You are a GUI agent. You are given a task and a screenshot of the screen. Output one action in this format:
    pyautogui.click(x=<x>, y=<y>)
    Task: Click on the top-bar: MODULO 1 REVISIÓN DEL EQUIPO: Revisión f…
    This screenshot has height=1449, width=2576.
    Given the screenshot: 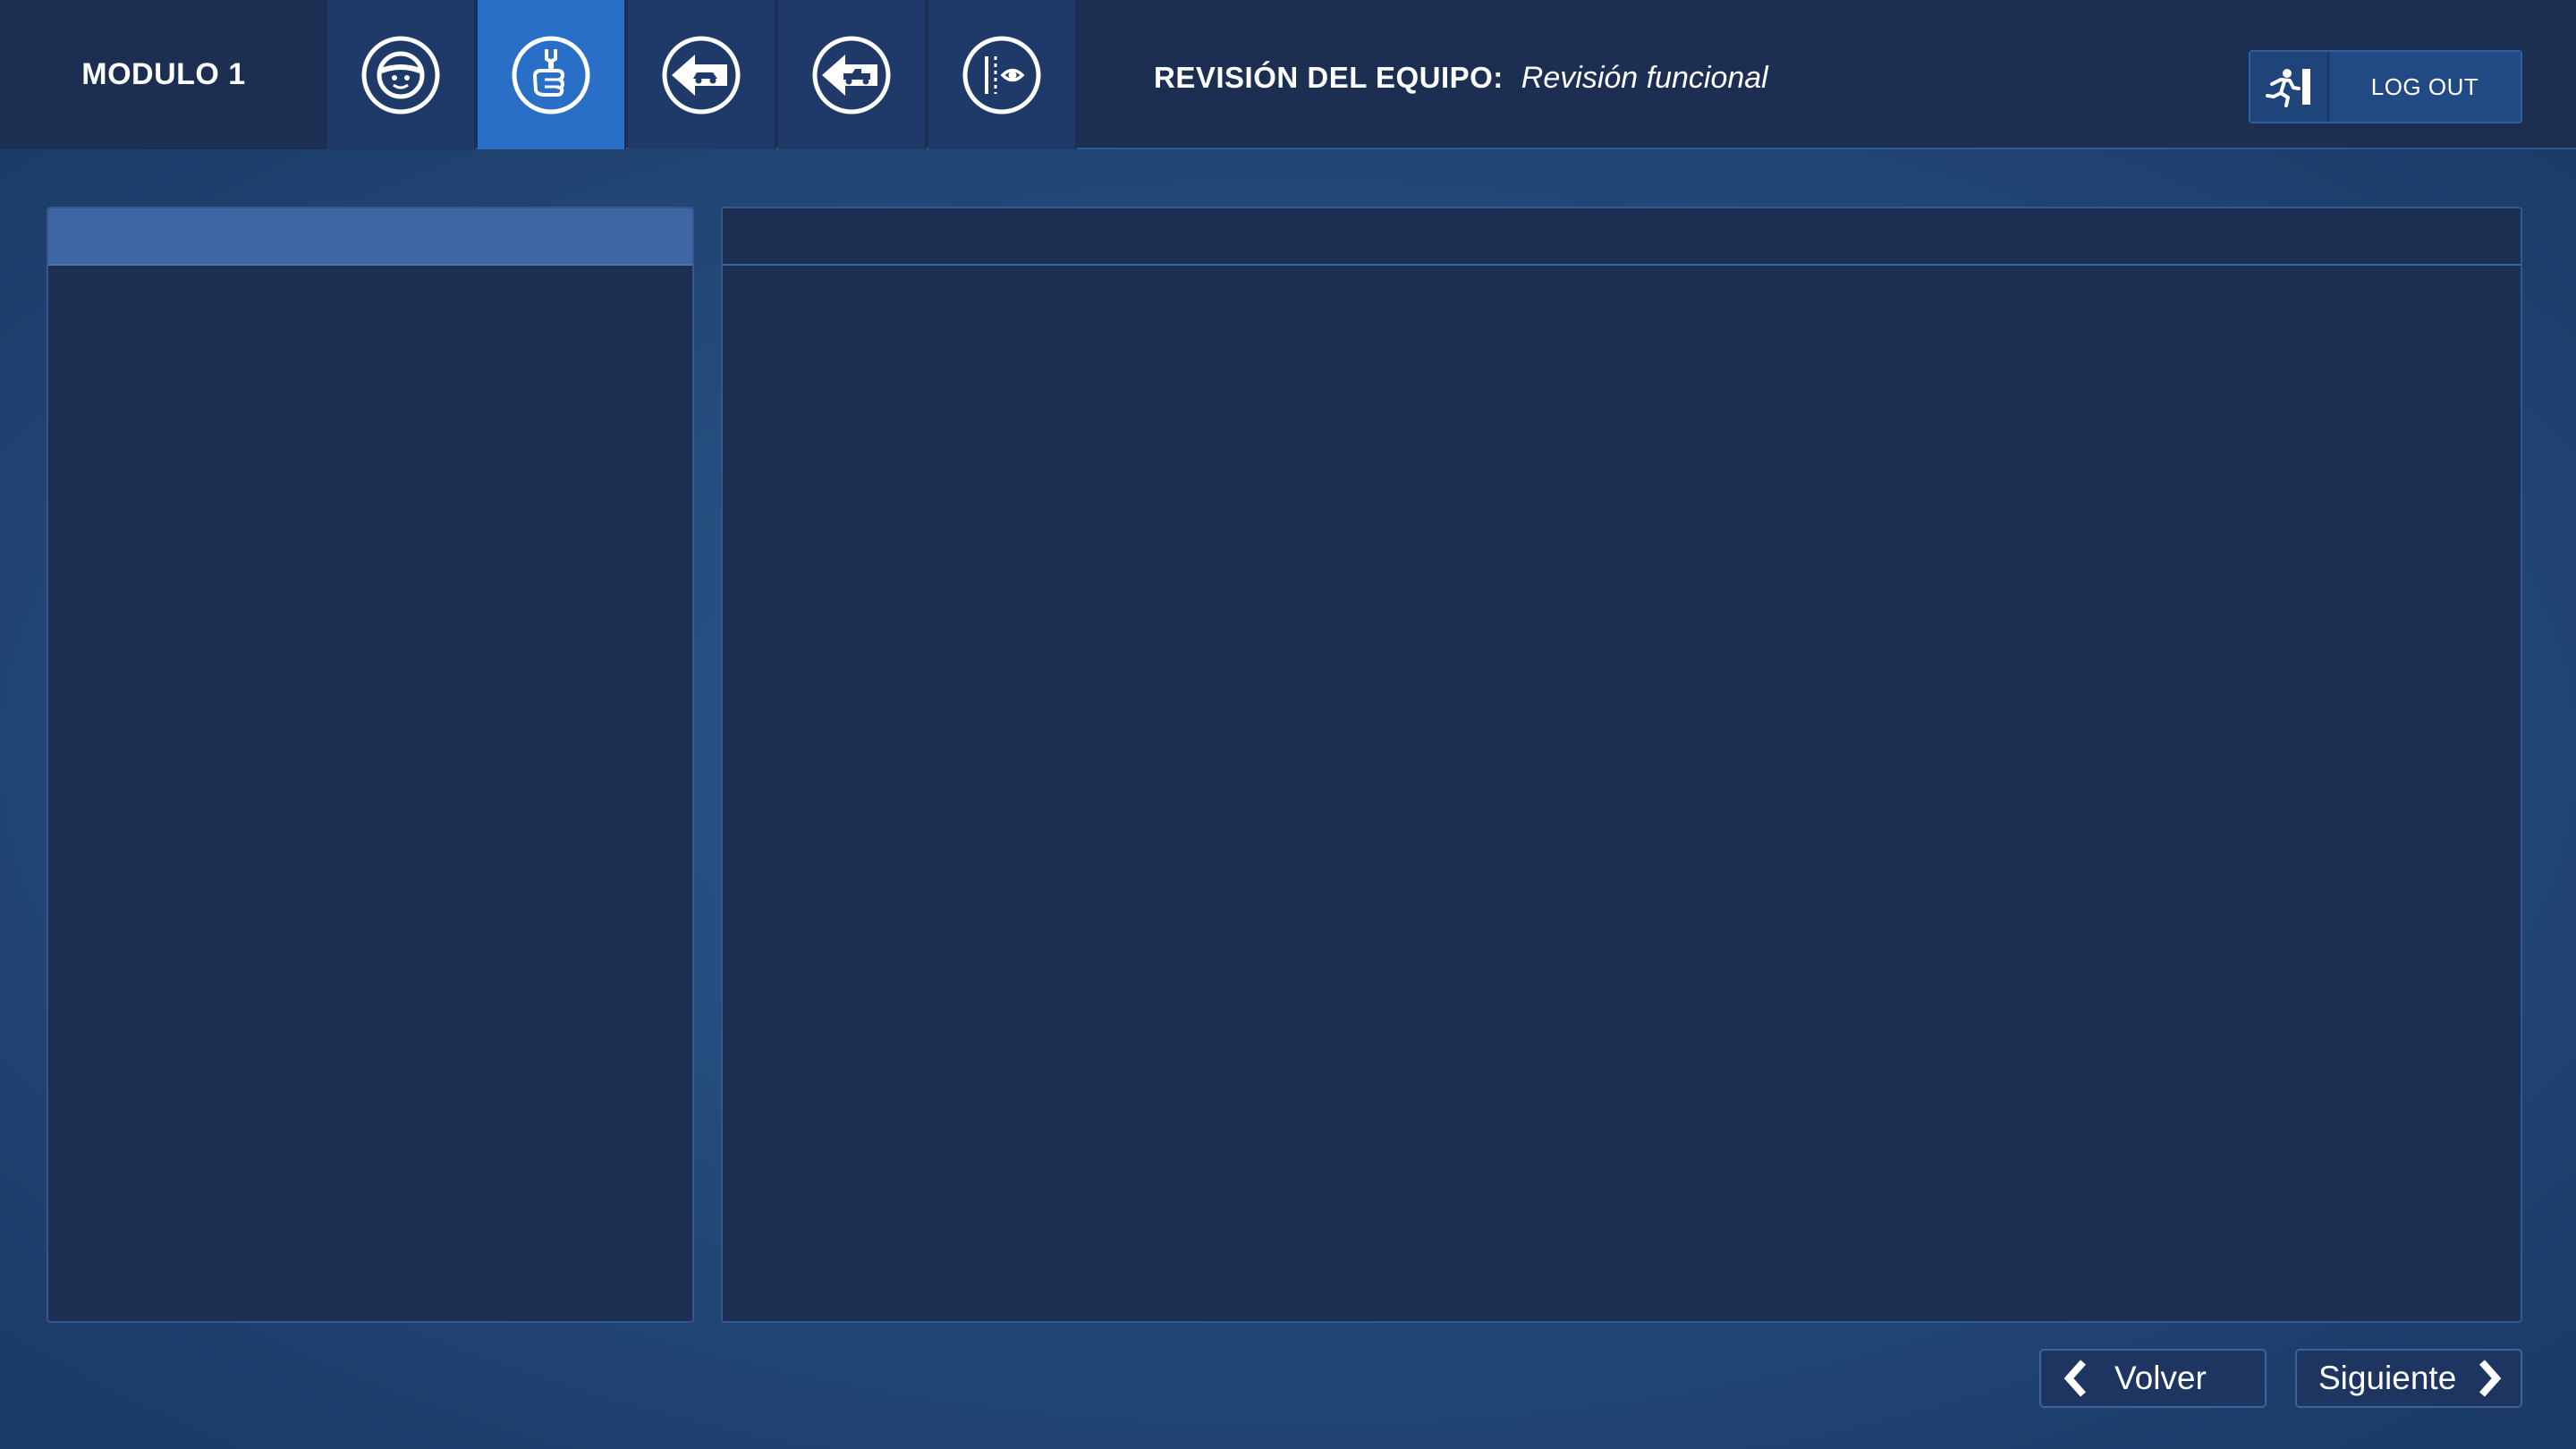 What is the action you would take?
    pyautogui.click(x=1288, y=74)
    